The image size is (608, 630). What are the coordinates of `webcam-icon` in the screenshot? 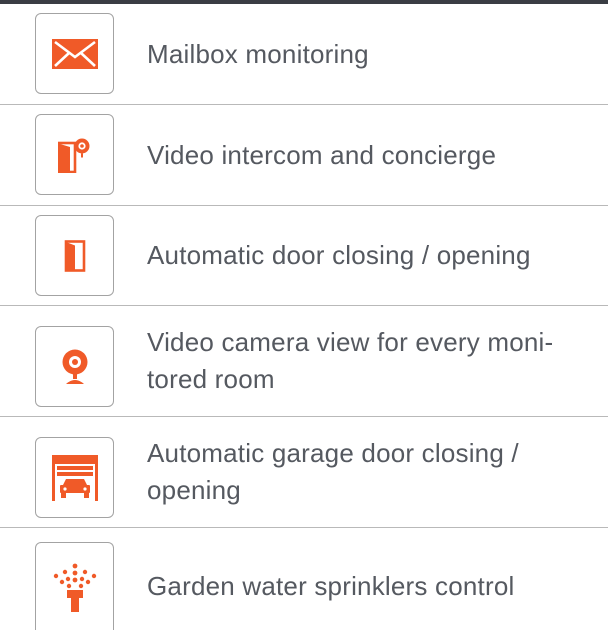 It's located at (74, 366).